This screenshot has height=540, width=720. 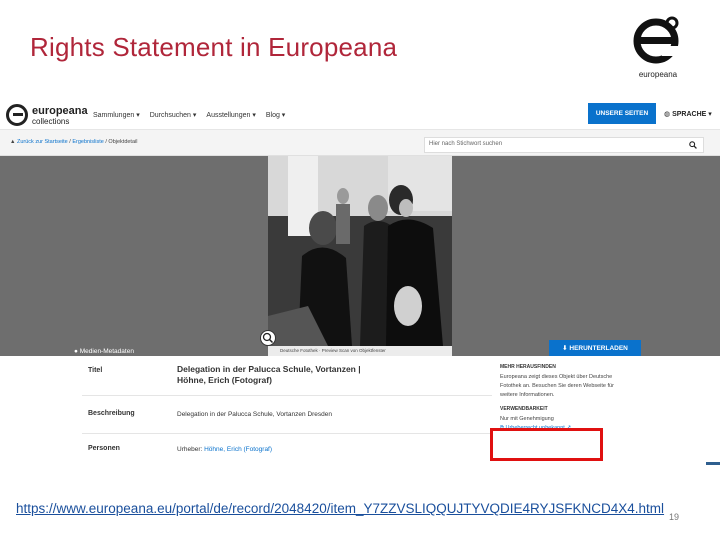 I want to click on logo-wordmark: europeana, so click(x=658, y=74).